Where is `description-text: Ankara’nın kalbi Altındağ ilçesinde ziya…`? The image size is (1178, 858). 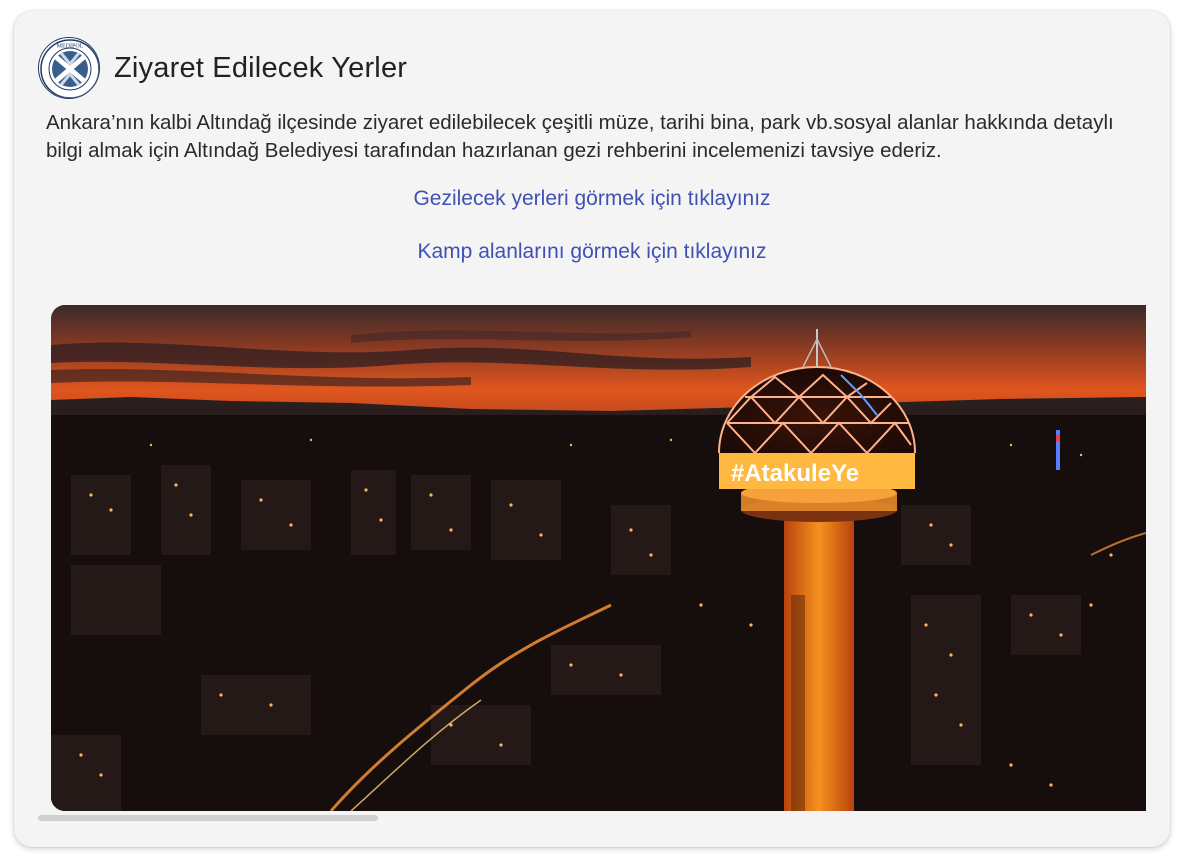
description-text: Ankara’nın kalbi Altındağ ilçesinde ziya… is located at coordinates (580, 136).